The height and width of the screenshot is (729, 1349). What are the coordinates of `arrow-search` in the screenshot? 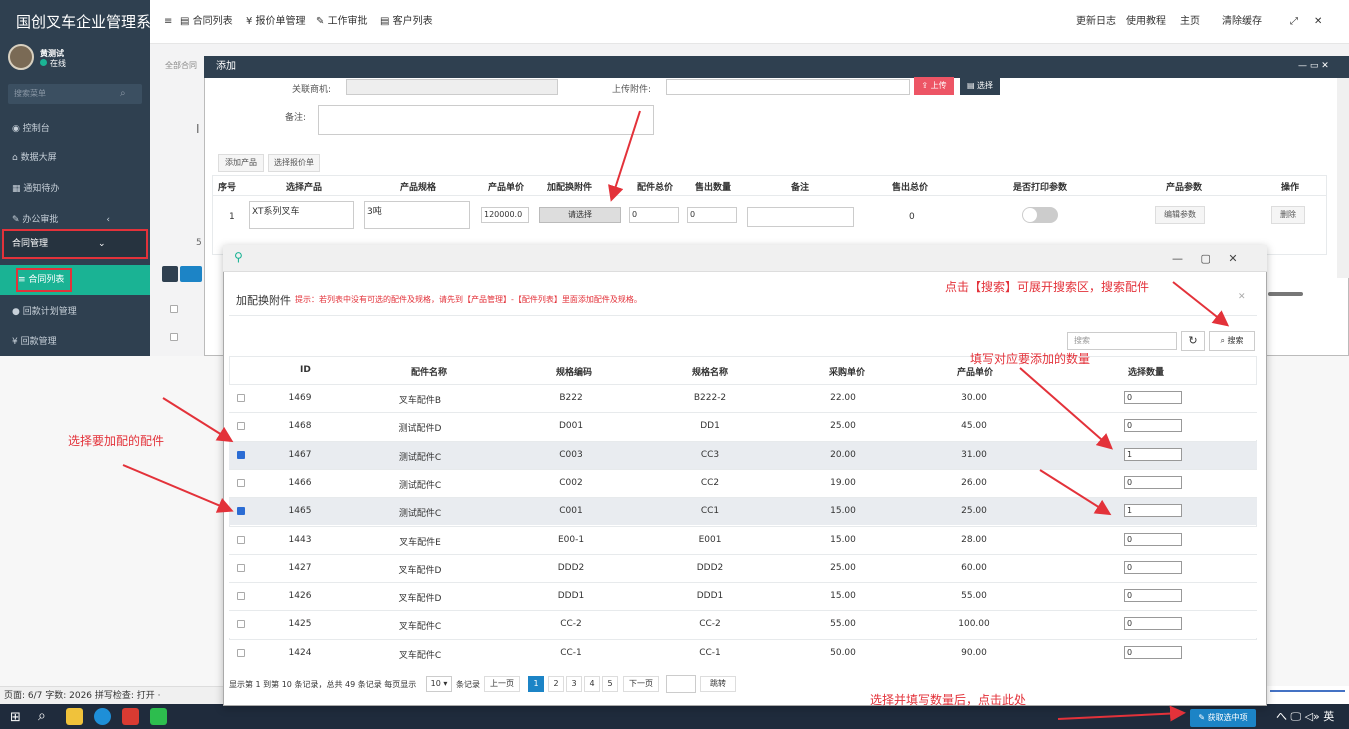 It's located at (1201, 304).